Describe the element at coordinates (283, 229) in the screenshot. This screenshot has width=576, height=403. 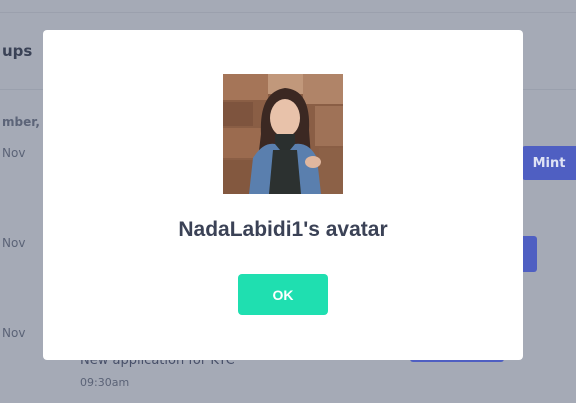
I see `dialog-title: NadaLabidi1's avatar` at that location.